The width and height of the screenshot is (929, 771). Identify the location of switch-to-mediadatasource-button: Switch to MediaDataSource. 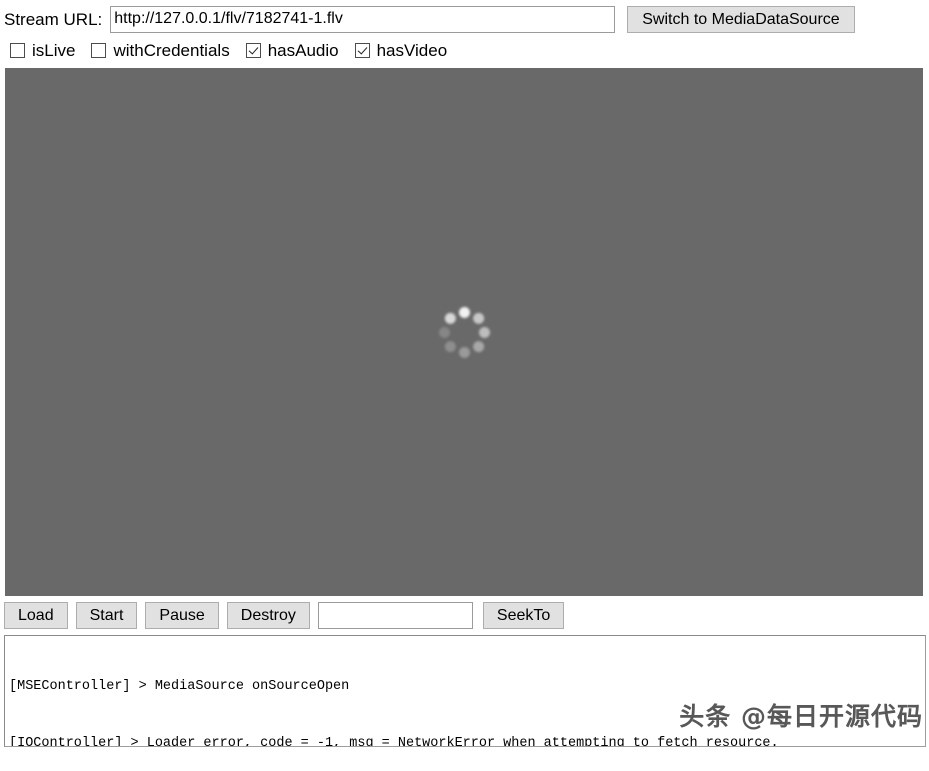
(741, 19).